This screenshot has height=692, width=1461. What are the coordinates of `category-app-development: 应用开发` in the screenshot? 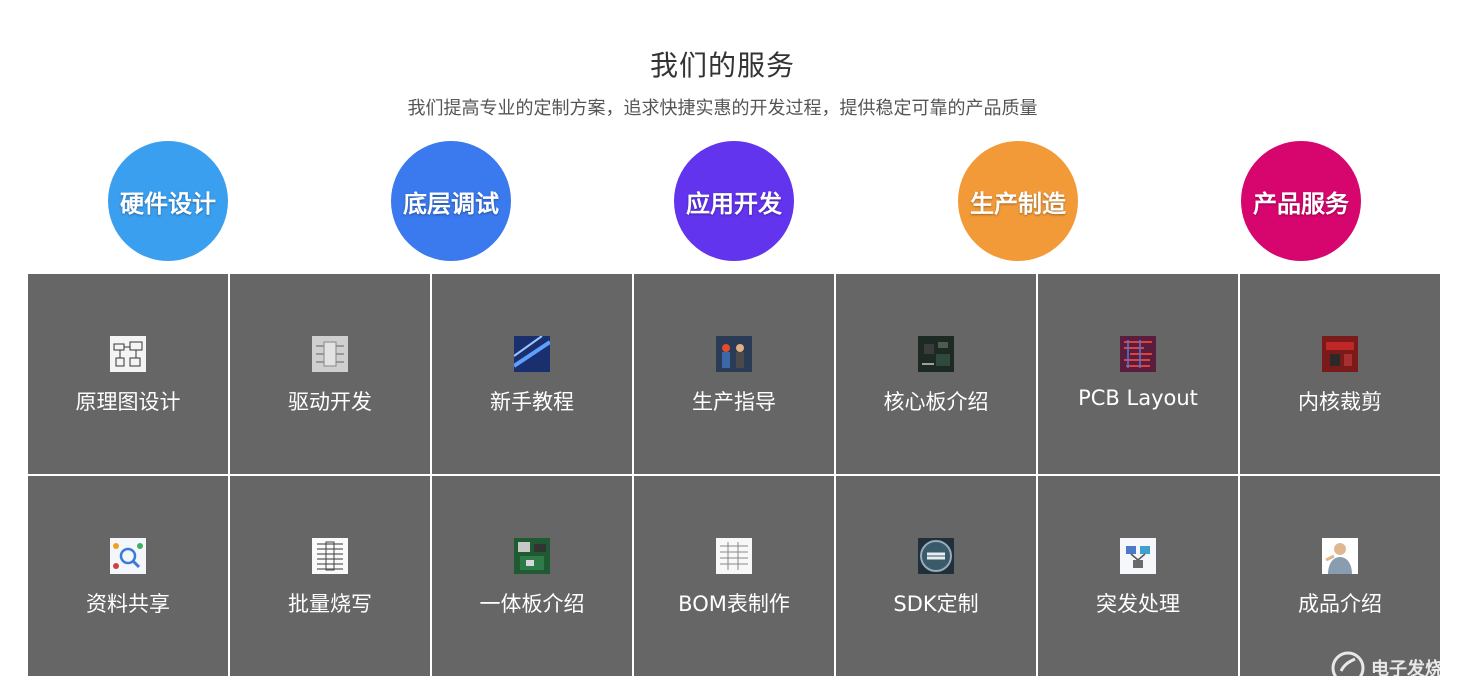 It's located at (734, 201).